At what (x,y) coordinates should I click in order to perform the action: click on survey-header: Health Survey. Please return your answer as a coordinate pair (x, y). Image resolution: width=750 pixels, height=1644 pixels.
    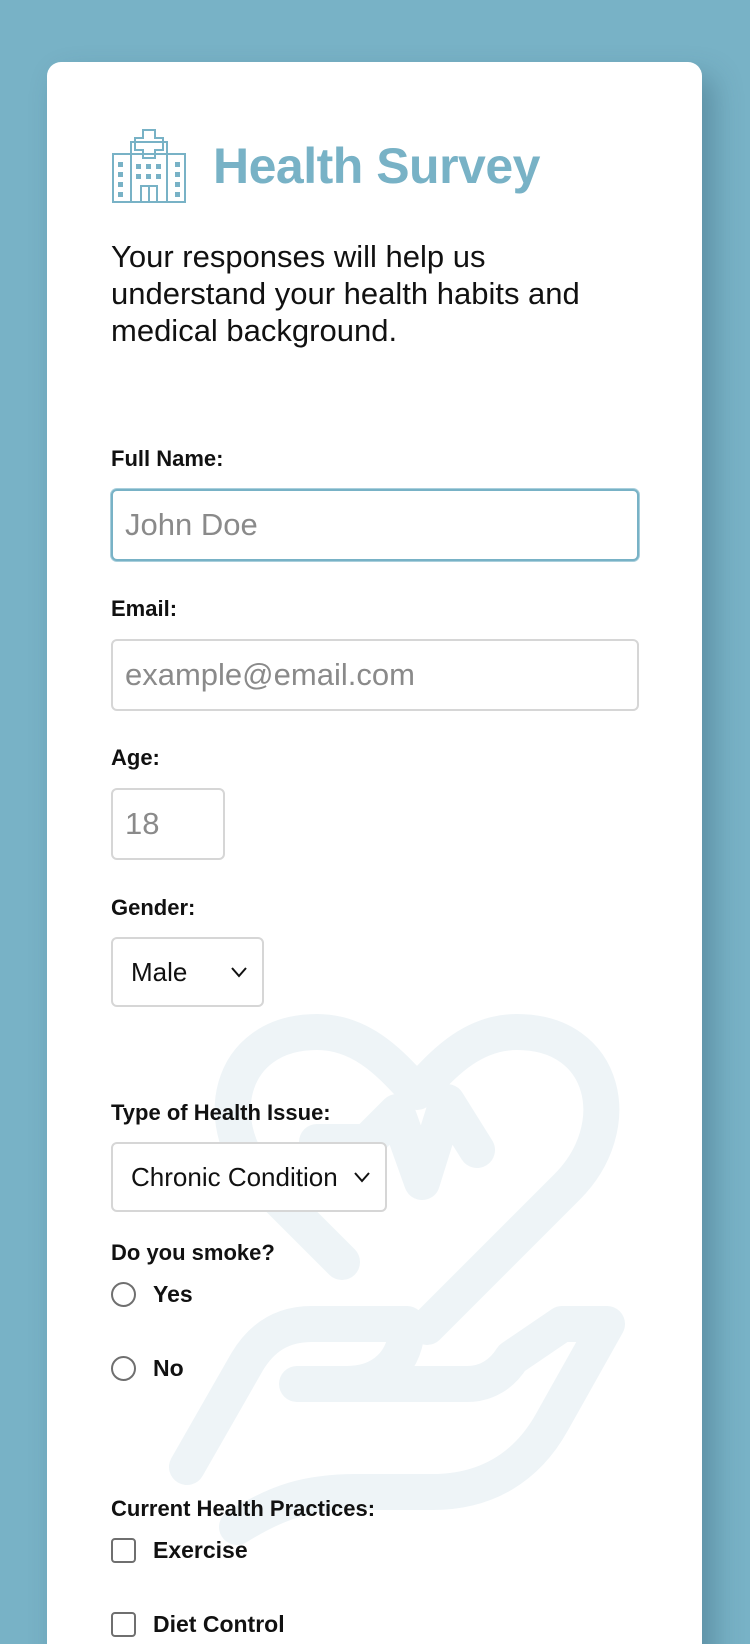
    Looking at the image, I should click on (325, 166).